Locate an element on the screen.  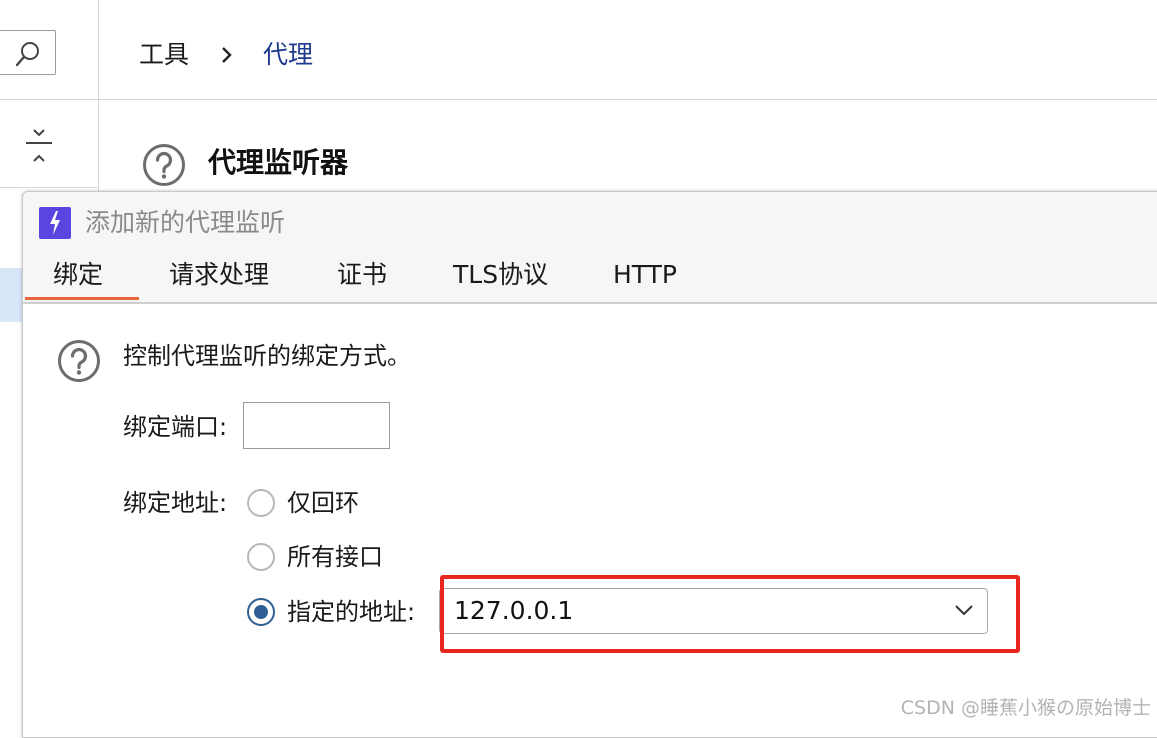
port-label: 绑定端口: is located at coordinates (175, 427).